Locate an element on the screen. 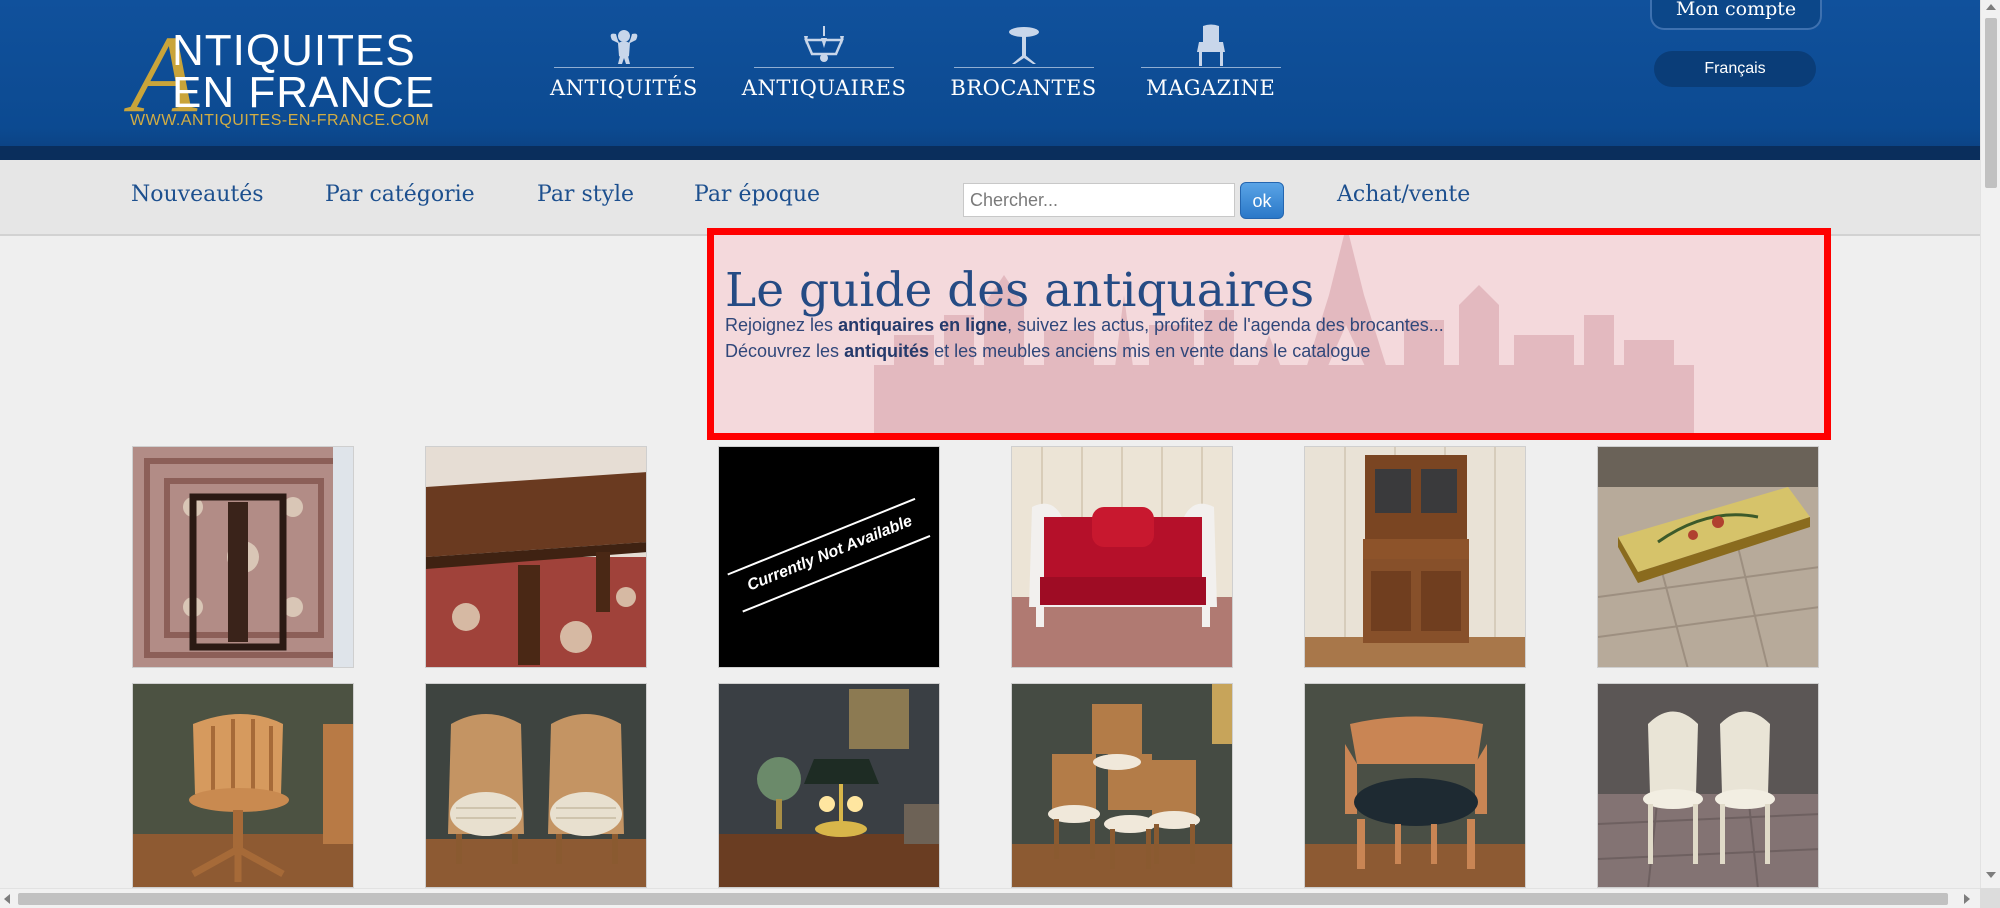  vertical-scrollbar is located at coordinates (1990, 454).